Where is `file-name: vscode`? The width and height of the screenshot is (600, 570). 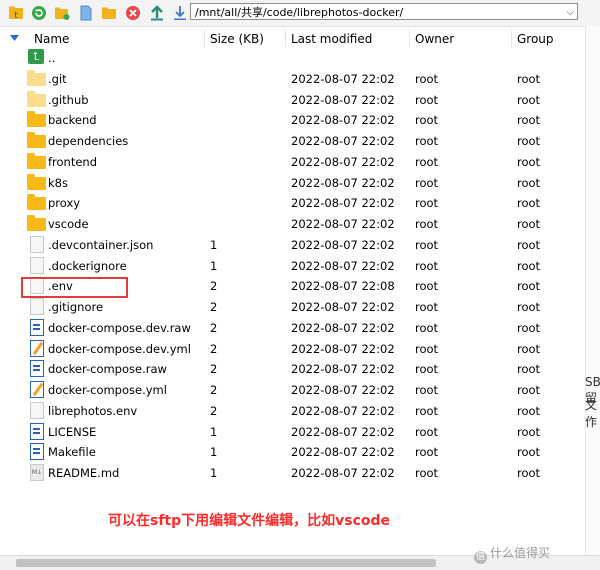
file-name: vscode is located at coordinates (68, 224).